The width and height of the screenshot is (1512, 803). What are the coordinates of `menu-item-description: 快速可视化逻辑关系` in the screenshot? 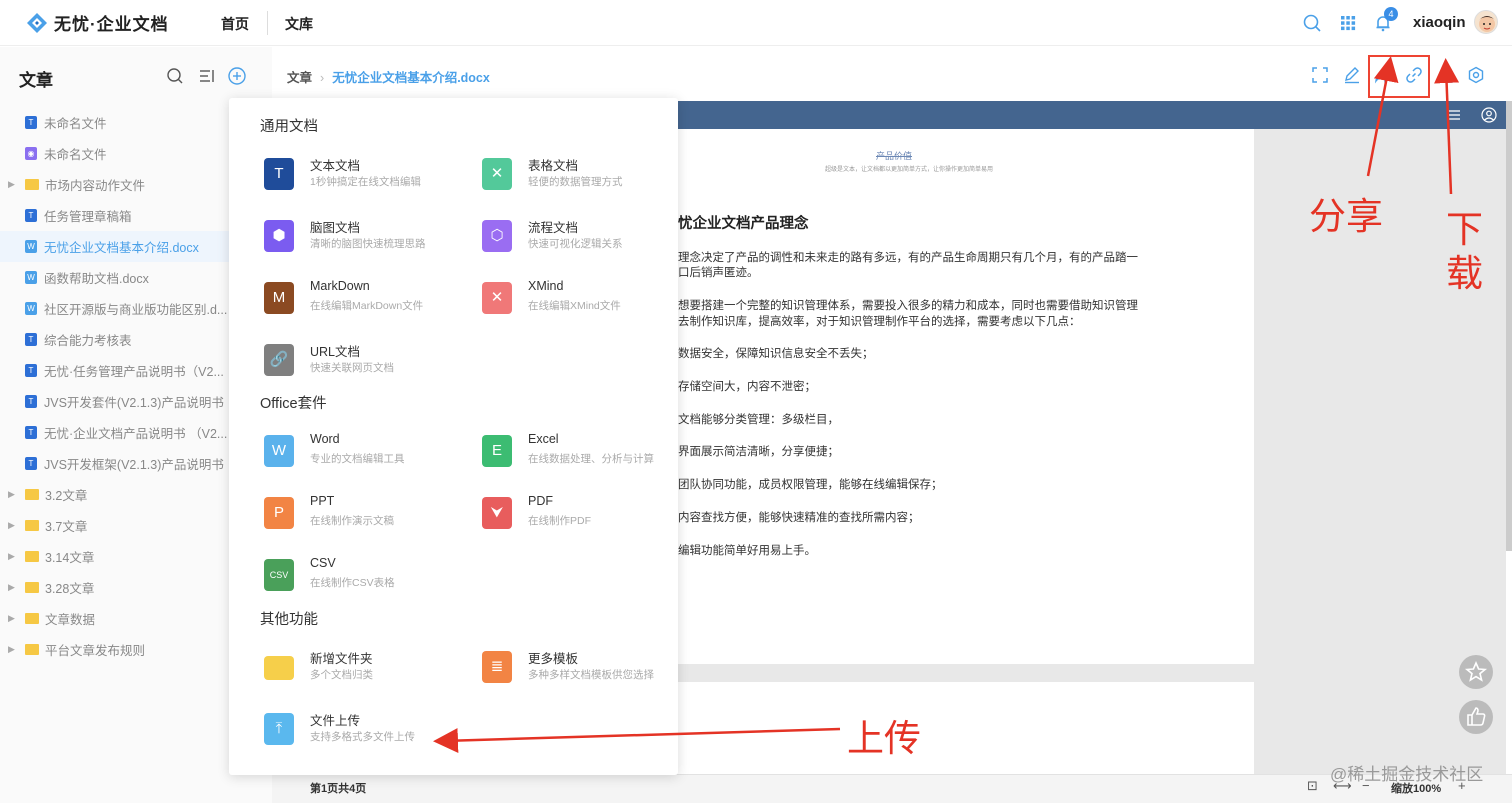 It's located at (575, 244).